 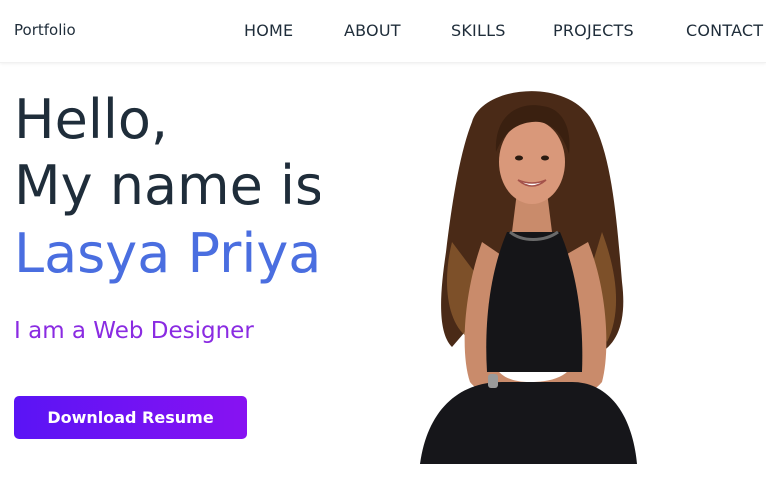 What do you see at coordinates (268, 30) in the screenshot?
I see `nav-link-home: HOME` at bounding box center [268, 30].